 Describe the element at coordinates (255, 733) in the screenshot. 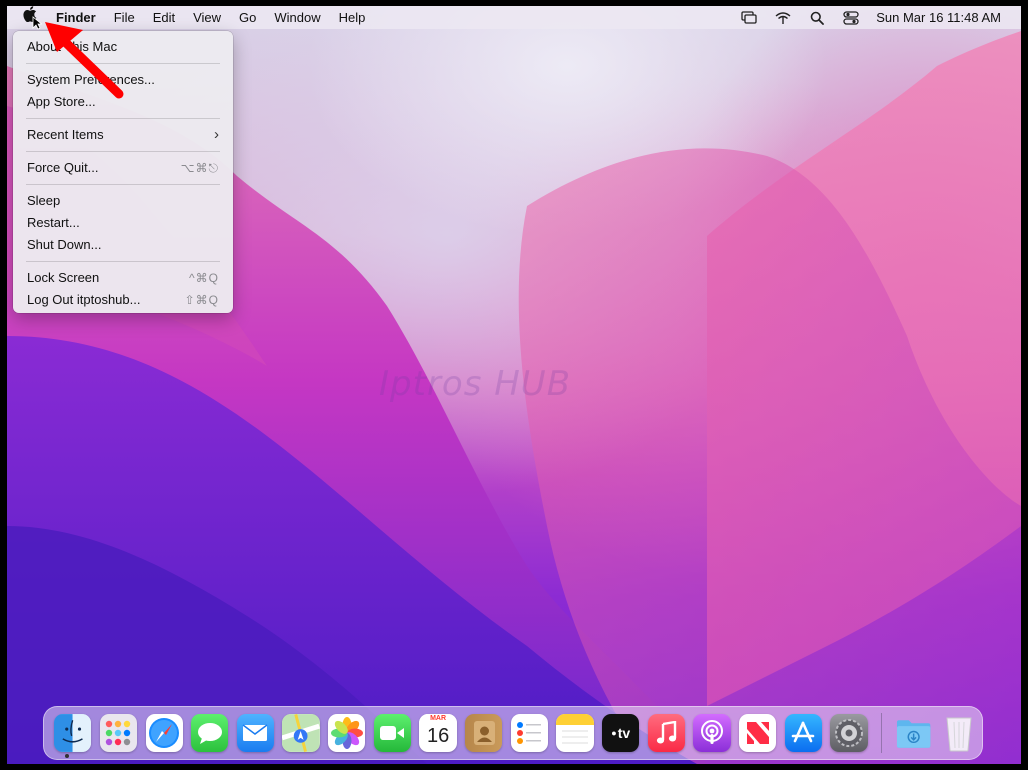

I see `mail-icon` at that location.